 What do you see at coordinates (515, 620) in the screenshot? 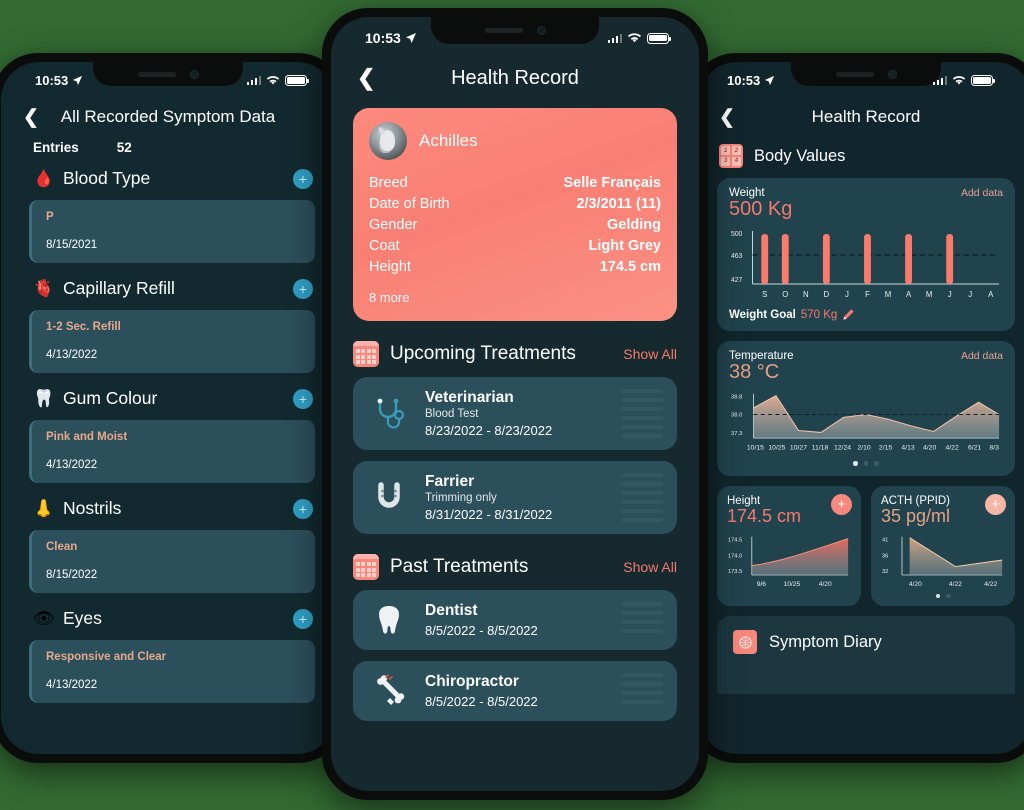
I see `treatment-item-dentist: Dentist 8/5/2022 - 8/5/2022` at bounding box center [515, 620].